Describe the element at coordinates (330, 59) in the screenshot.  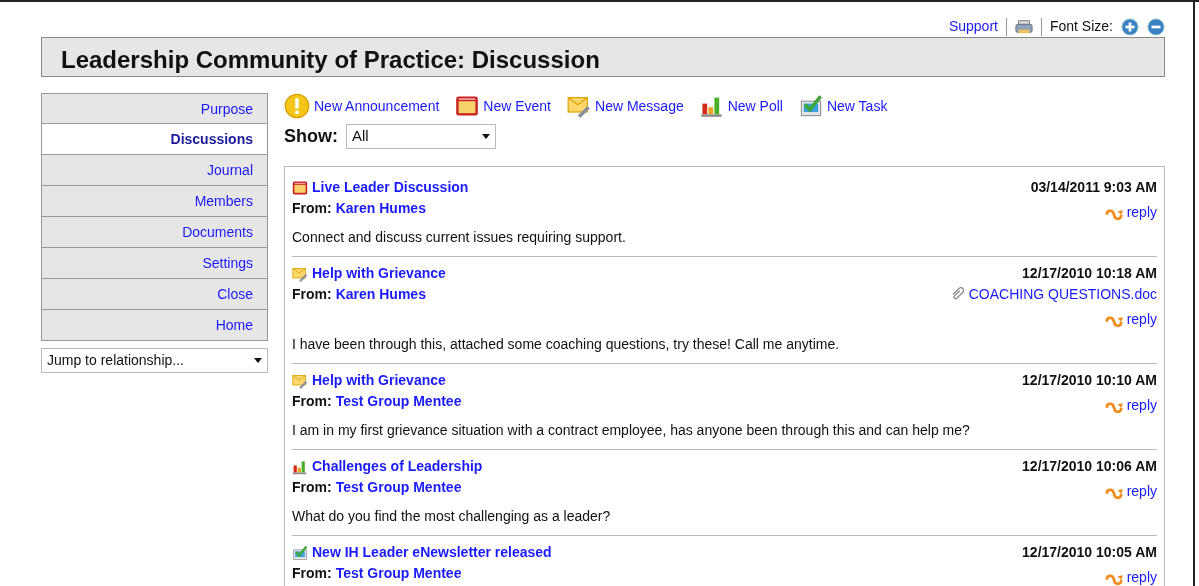
I see `page-title: Leadership Community of Practice: Discussion` at that location.